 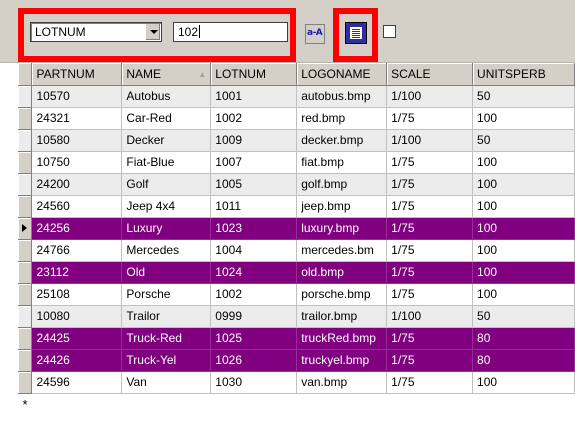 I want to click on cell-name: Mercedes, so click(x=166, y=250).